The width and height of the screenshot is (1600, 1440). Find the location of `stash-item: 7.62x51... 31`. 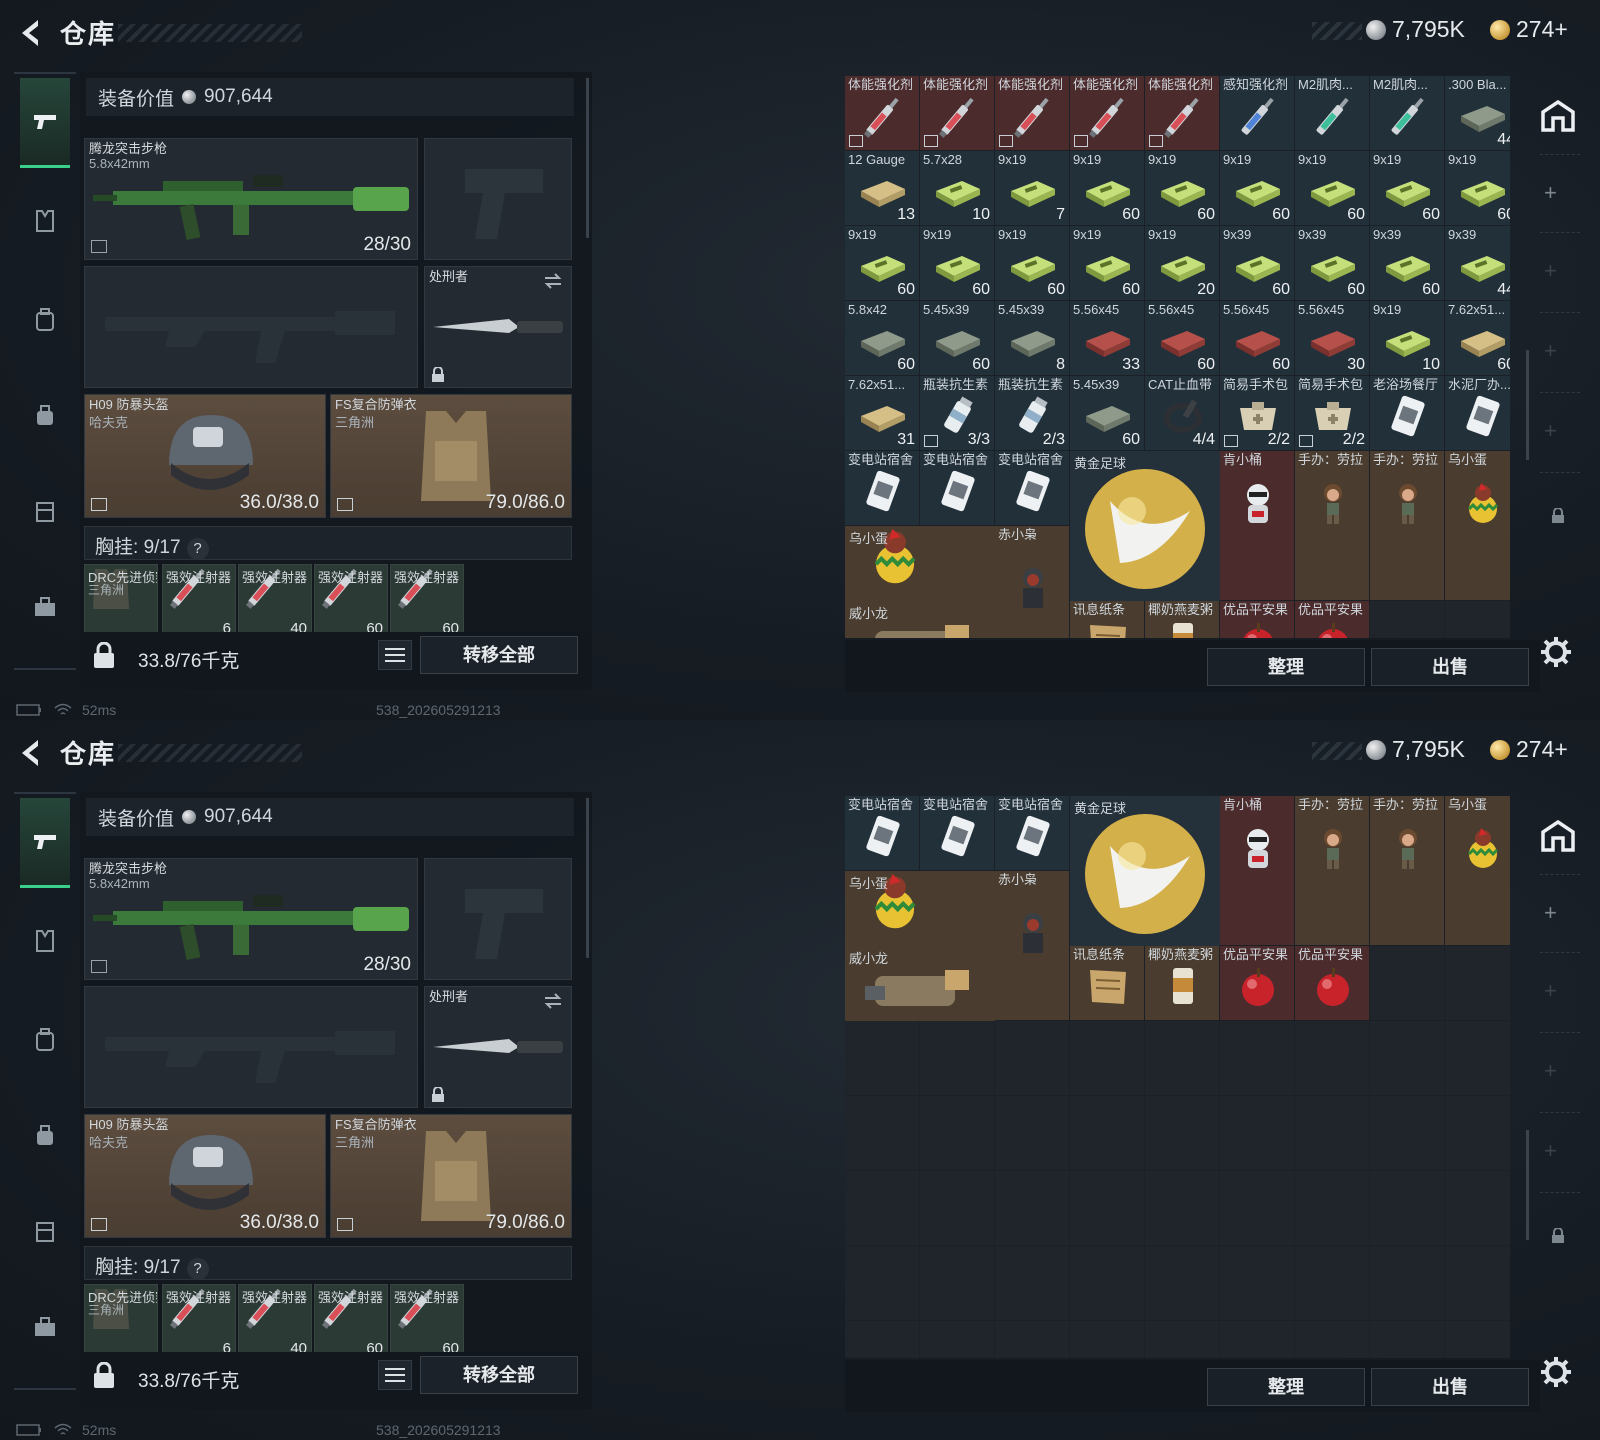

stash-item: 7.62x51... 31 is located at coordinates (882, 413).